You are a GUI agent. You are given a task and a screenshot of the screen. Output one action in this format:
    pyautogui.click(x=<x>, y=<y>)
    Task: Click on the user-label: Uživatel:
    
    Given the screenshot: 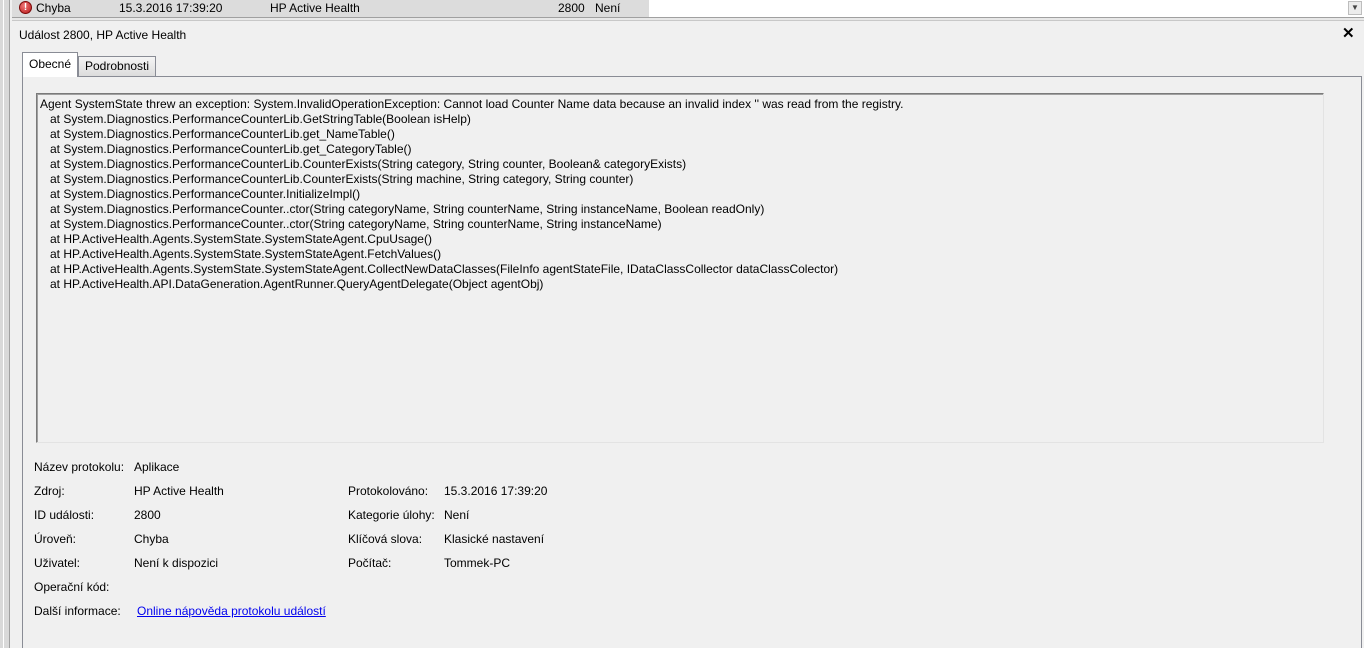 What is the action you would take?
    pyautogui.click(x=57, y=563)
    